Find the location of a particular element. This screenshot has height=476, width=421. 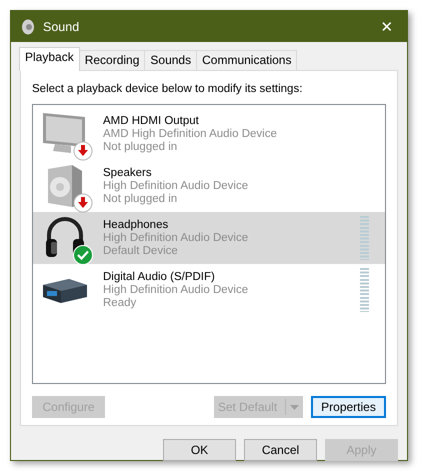

speaker-icon is located at coordinates (28, 26).